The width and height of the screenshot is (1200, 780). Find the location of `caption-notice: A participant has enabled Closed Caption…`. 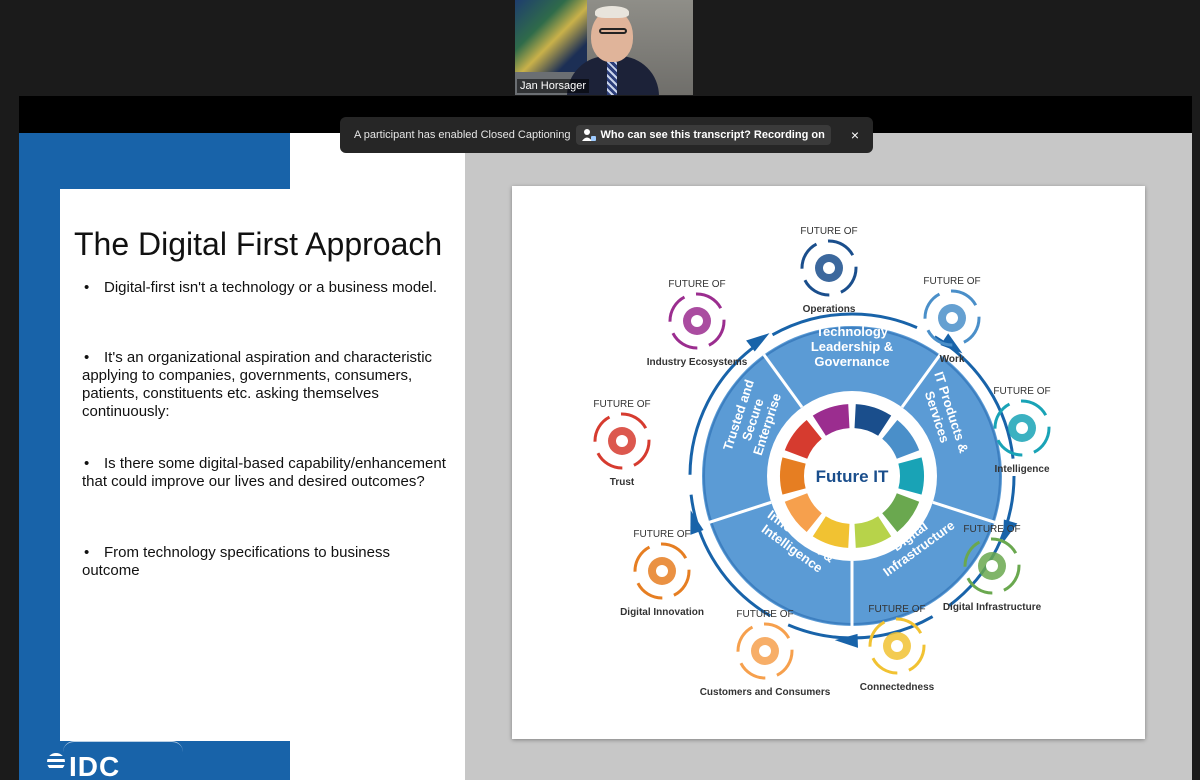

caption-notice: A participant has enabled Closed Caption… is located at coordinates (462, 135).